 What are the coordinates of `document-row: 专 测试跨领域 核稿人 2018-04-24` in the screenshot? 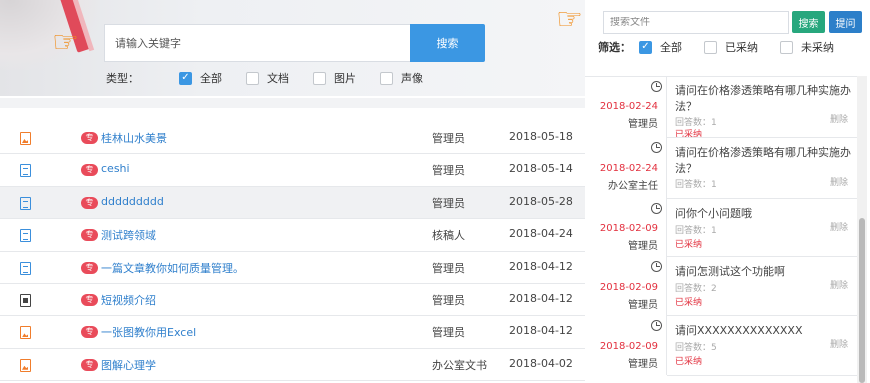 It's located at (292, 235).